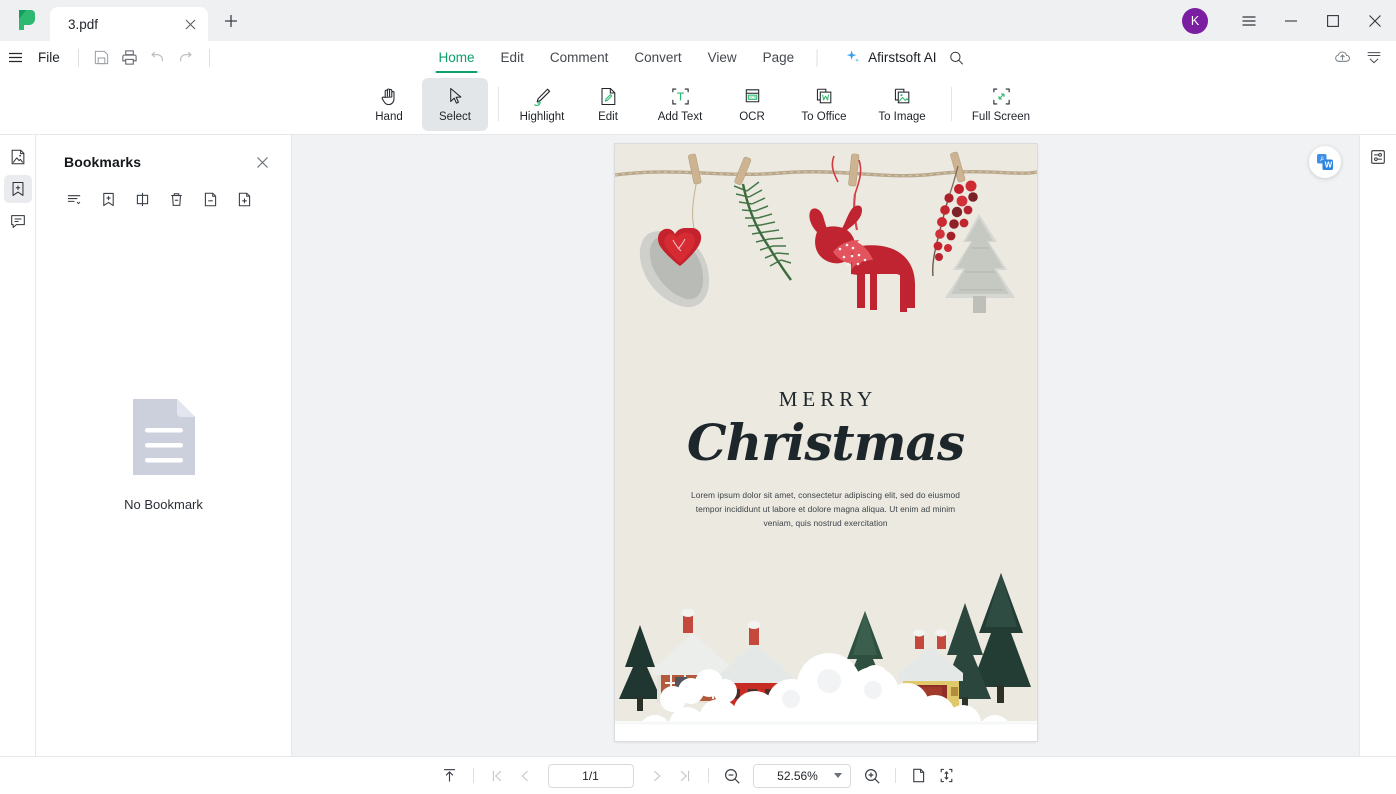 This screenshot has height=794, width=1396. What do you see at coordinates (1342, 58) in the screenshot?
I see `cloud-upload-icon` at bounding box center [1342, 58].